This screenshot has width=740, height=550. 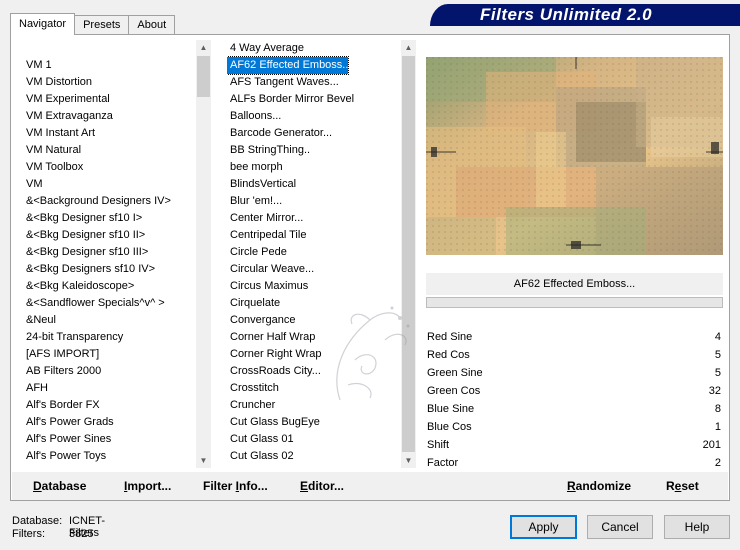 What do you see at coordinates (117, 405) in the screenshot?
I see `category-item: Alf's Border FX` at bounding box center [117, 405].